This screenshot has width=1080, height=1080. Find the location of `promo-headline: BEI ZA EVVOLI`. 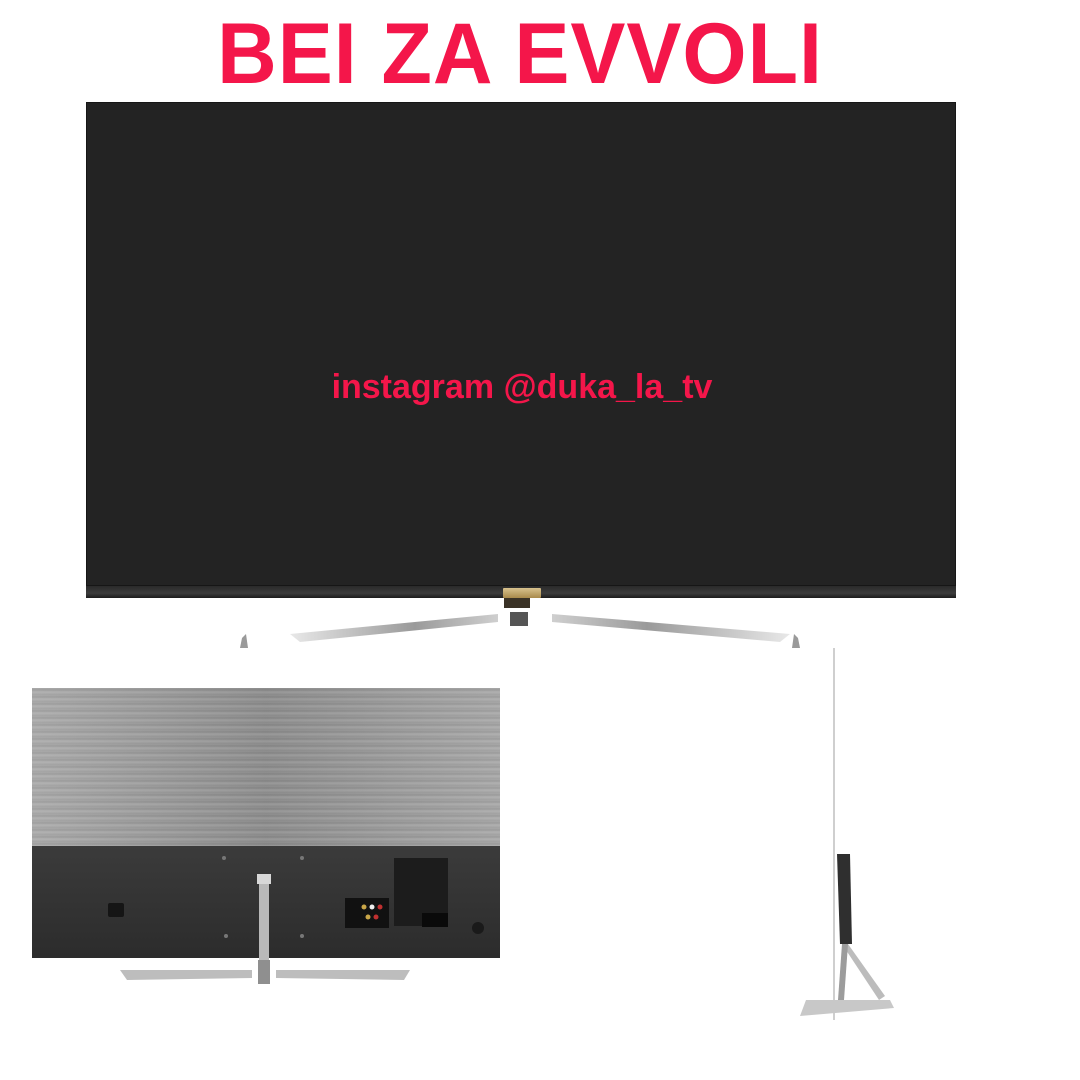

promo-headline: BEI ZA EVVOLI is located at coordinates (520, 54).